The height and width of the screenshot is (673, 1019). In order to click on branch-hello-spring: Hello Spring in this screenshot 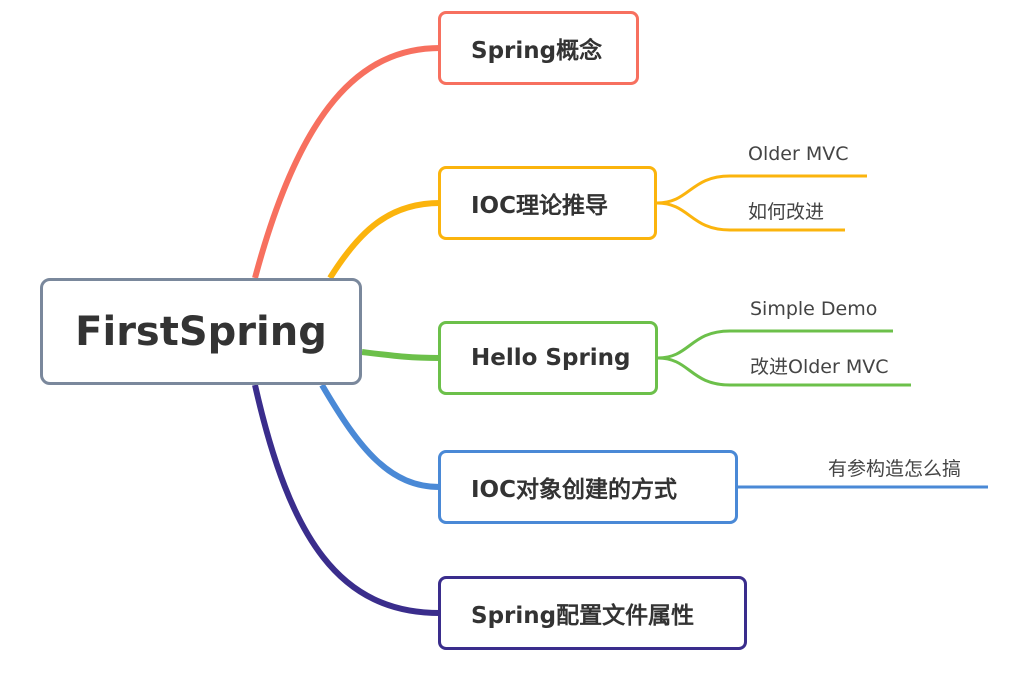, I will do `click(548, 358)`.